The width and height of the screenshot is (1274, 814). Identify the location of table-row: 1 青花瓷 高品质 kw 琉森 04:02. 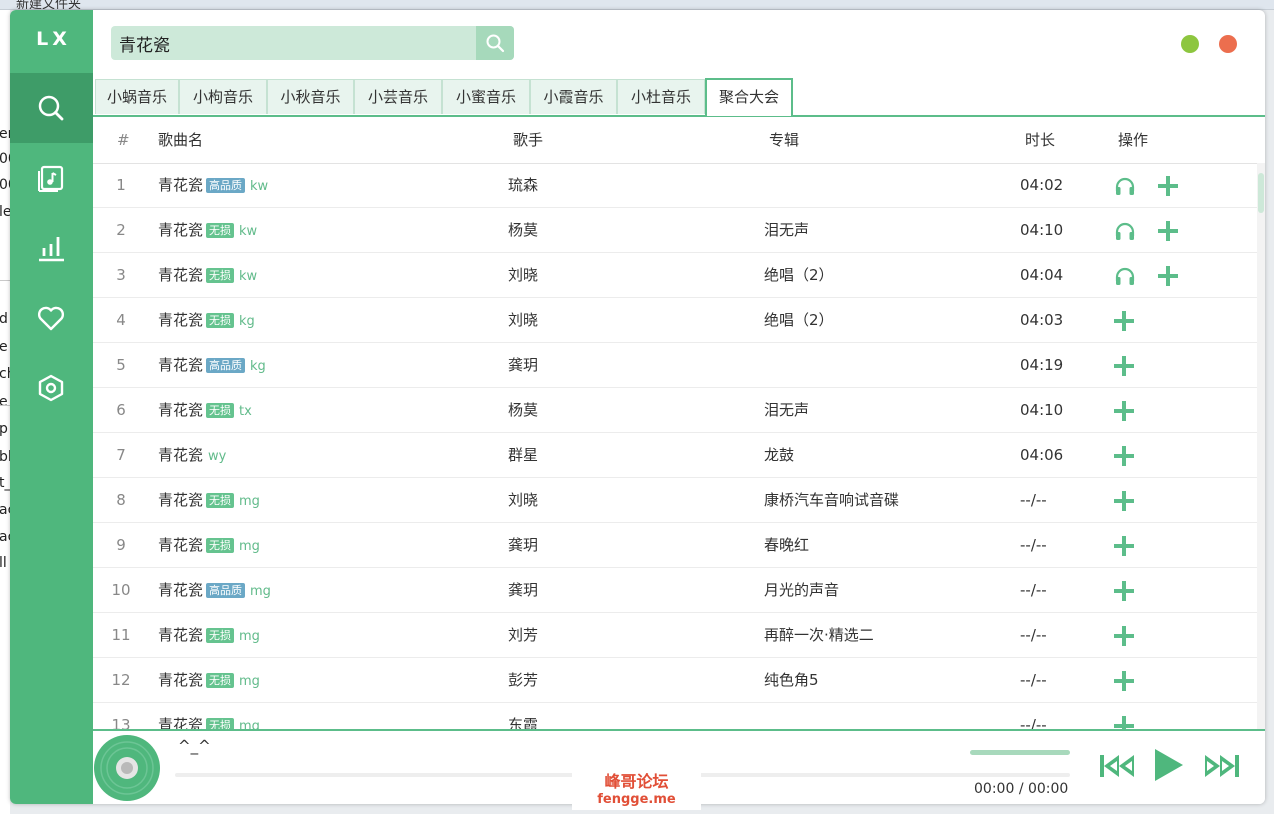
(679, 185).